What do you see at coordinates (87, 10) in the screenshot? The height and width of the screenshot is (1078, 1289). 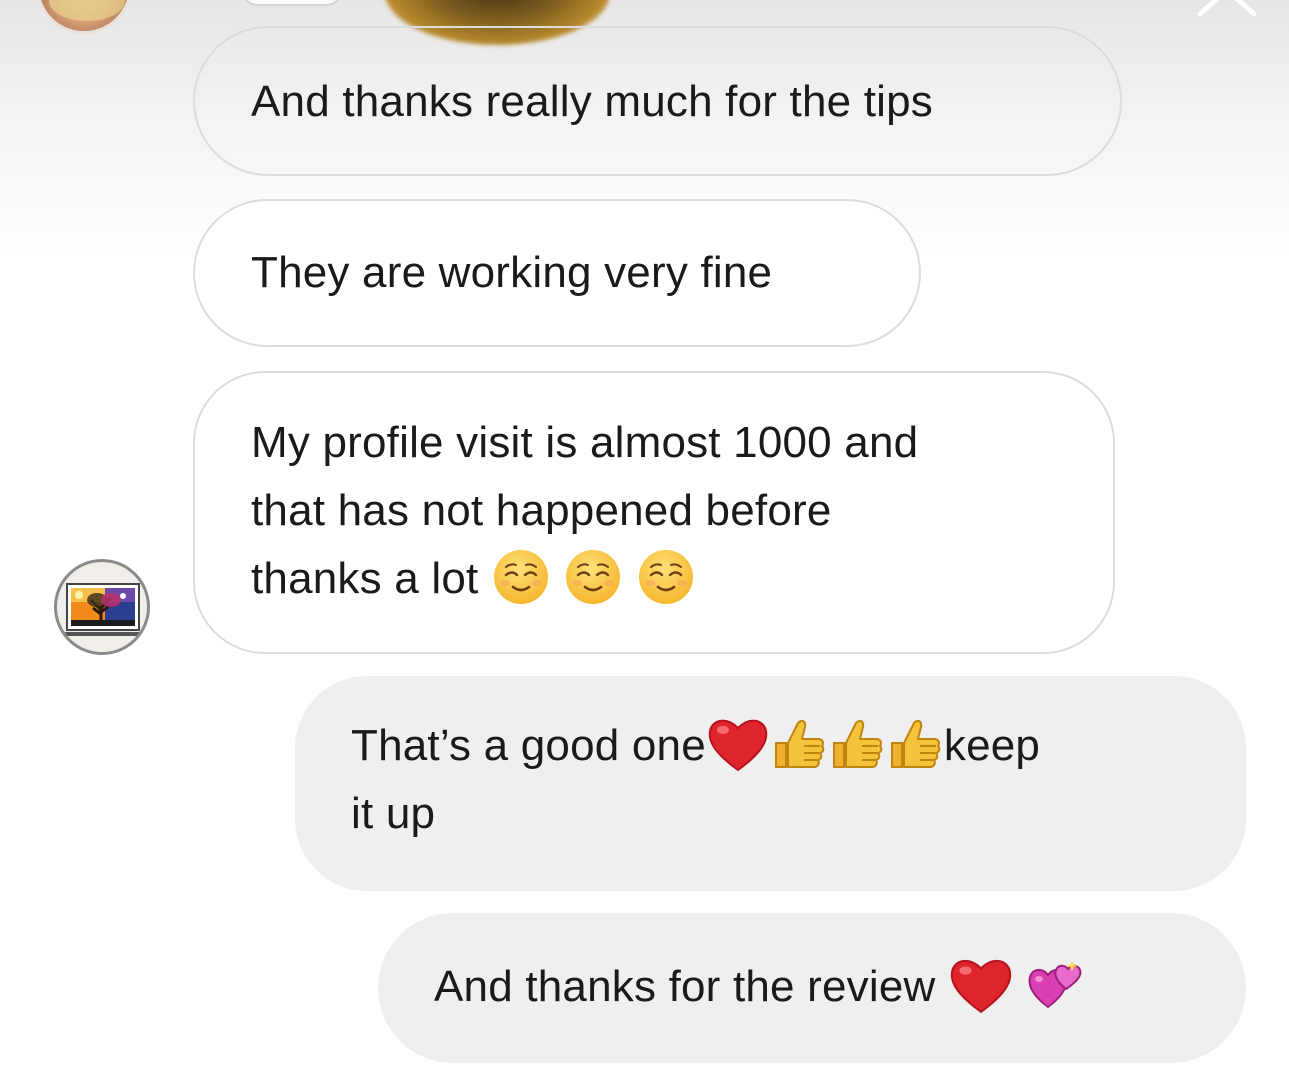 I see `avatar-image` at bounding box center [87, 10].